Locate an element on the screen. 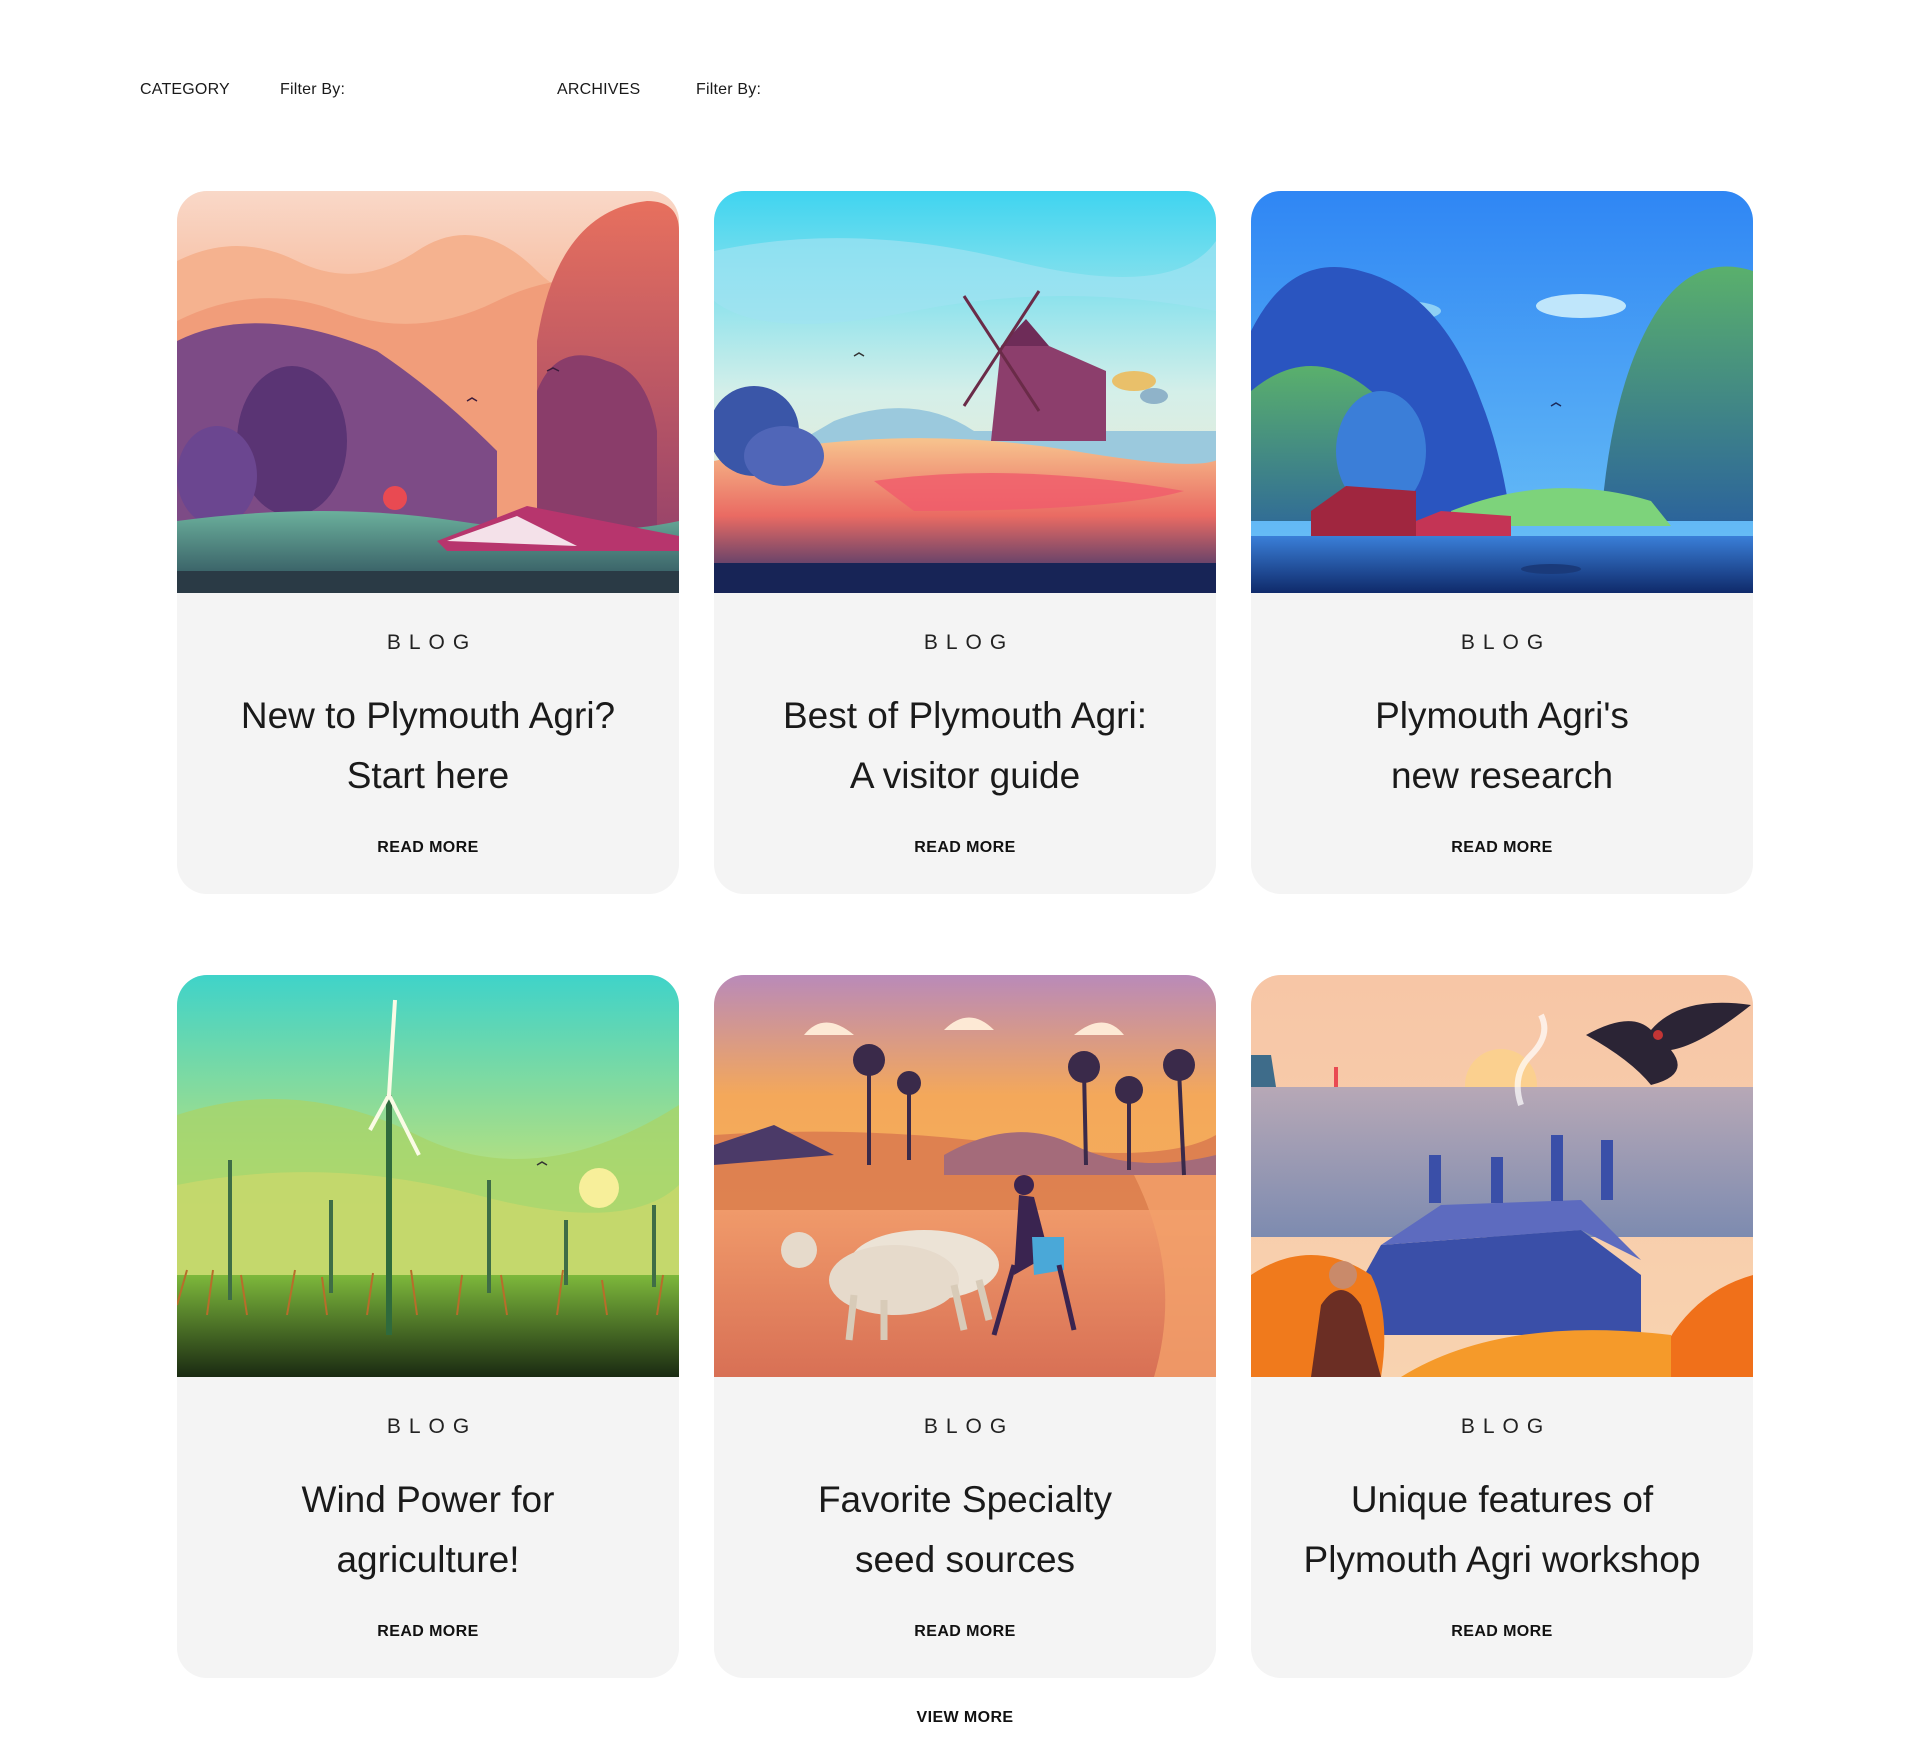 Image resolution: width=1920 pixels, height=1760 pixels. windmill-field-illustration is located at coordinates (965, 392).